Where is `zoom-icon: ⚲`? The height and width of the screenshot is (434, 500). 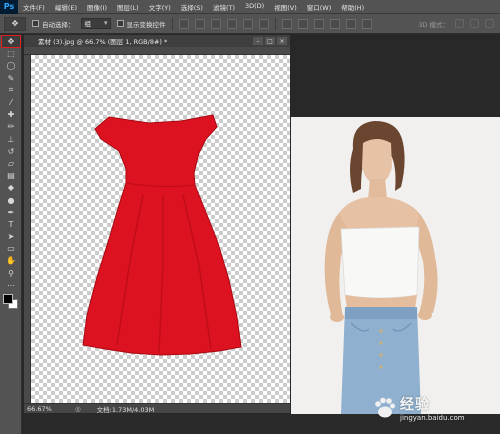
zoom-icon: ⚲ is located at coordinates (11, 273).